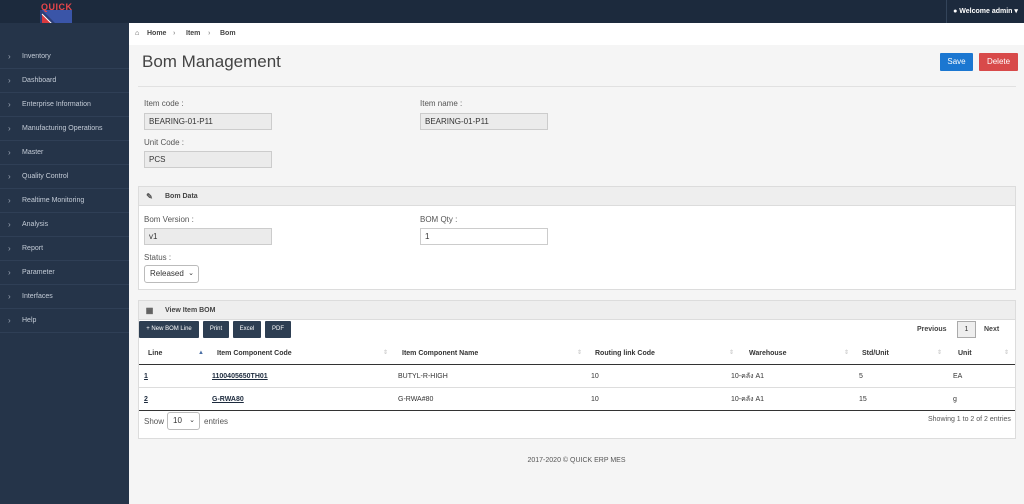  Describe the element at coordinates (240, 376) in the screenshot. I see `component-code-link: 1100405650TH01` at that location.